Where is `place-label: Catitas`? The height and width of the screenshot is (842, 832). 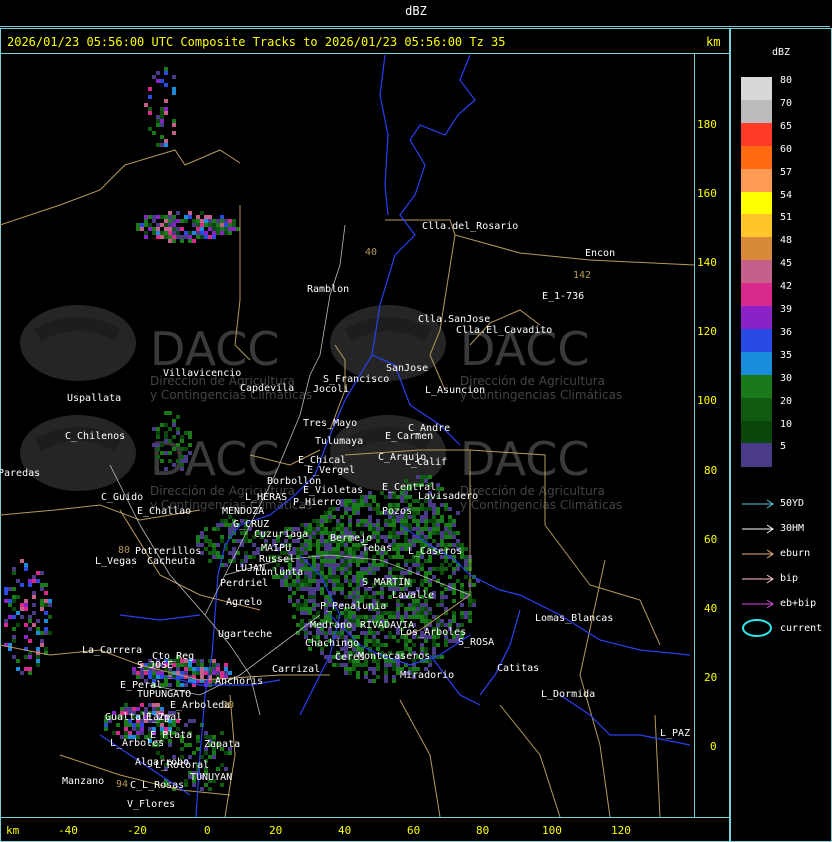 place-label: Catitas is located at coordinates (518, 668).